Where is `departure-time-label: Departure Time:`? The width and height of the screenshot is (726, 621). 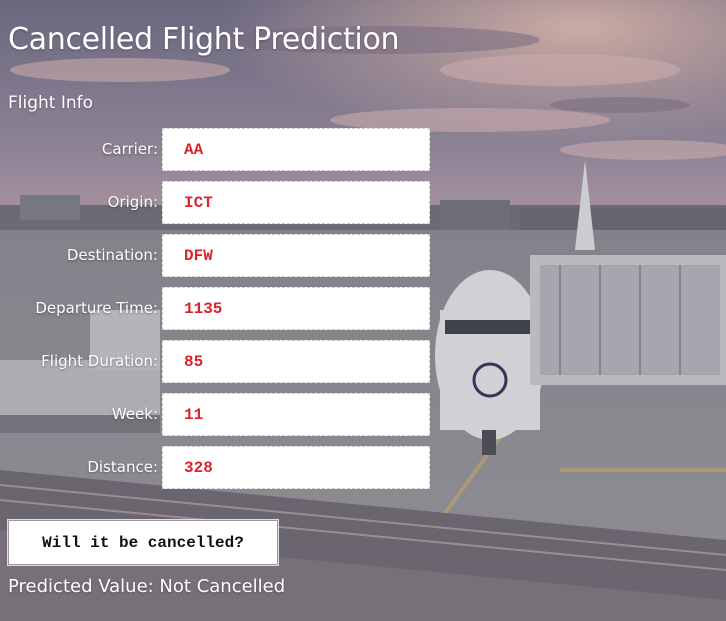
departure-time-label: Departure Time: is located at coordinates (96, 308).